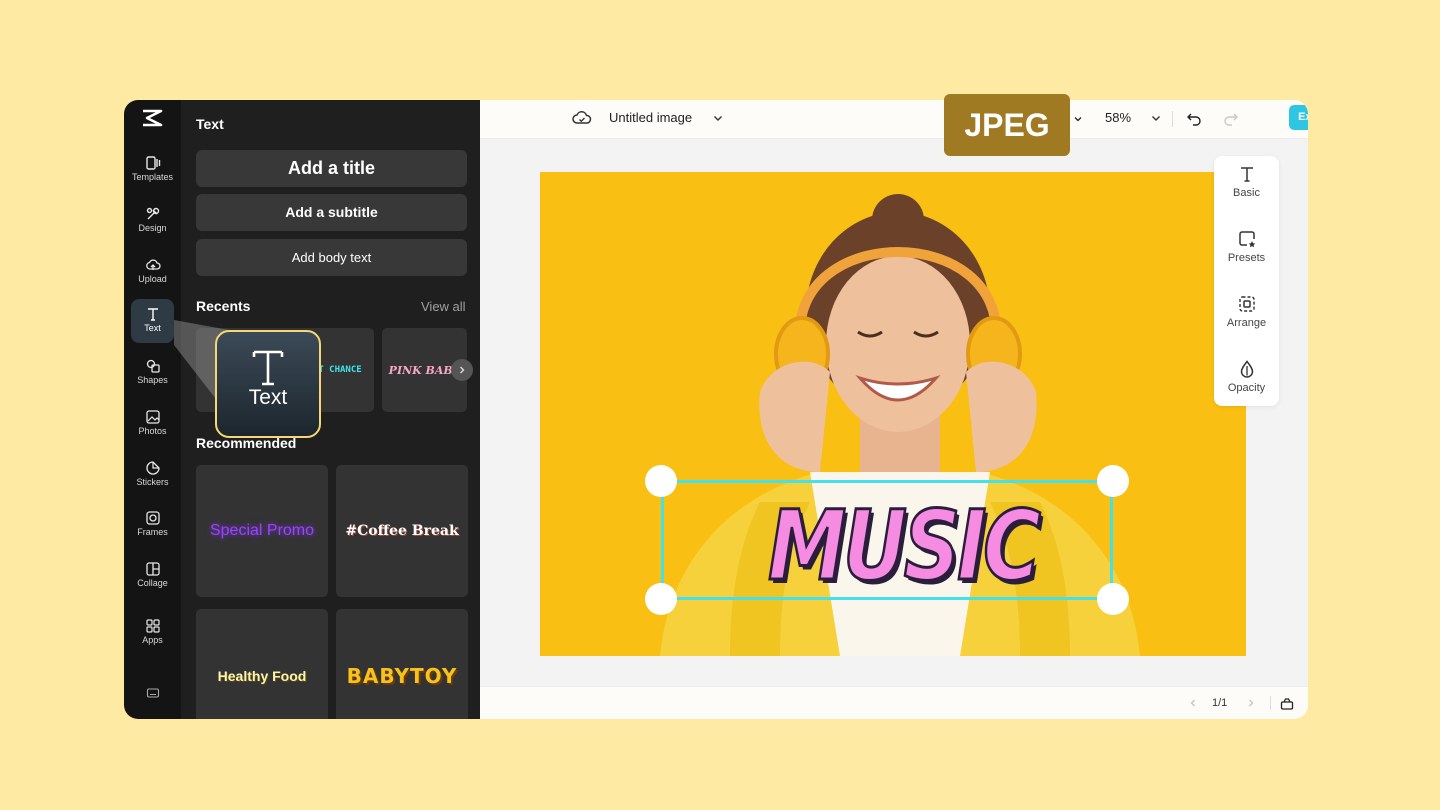 This screenshot has height=810, width=1440. I want to click on rail-label: Frames, so click(152, 532).